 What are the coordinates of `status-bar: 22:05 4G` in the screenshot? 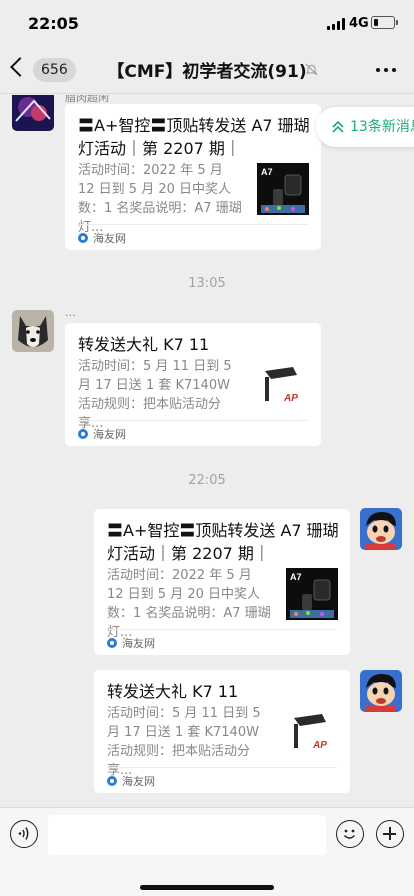 It's located at (207, 22).